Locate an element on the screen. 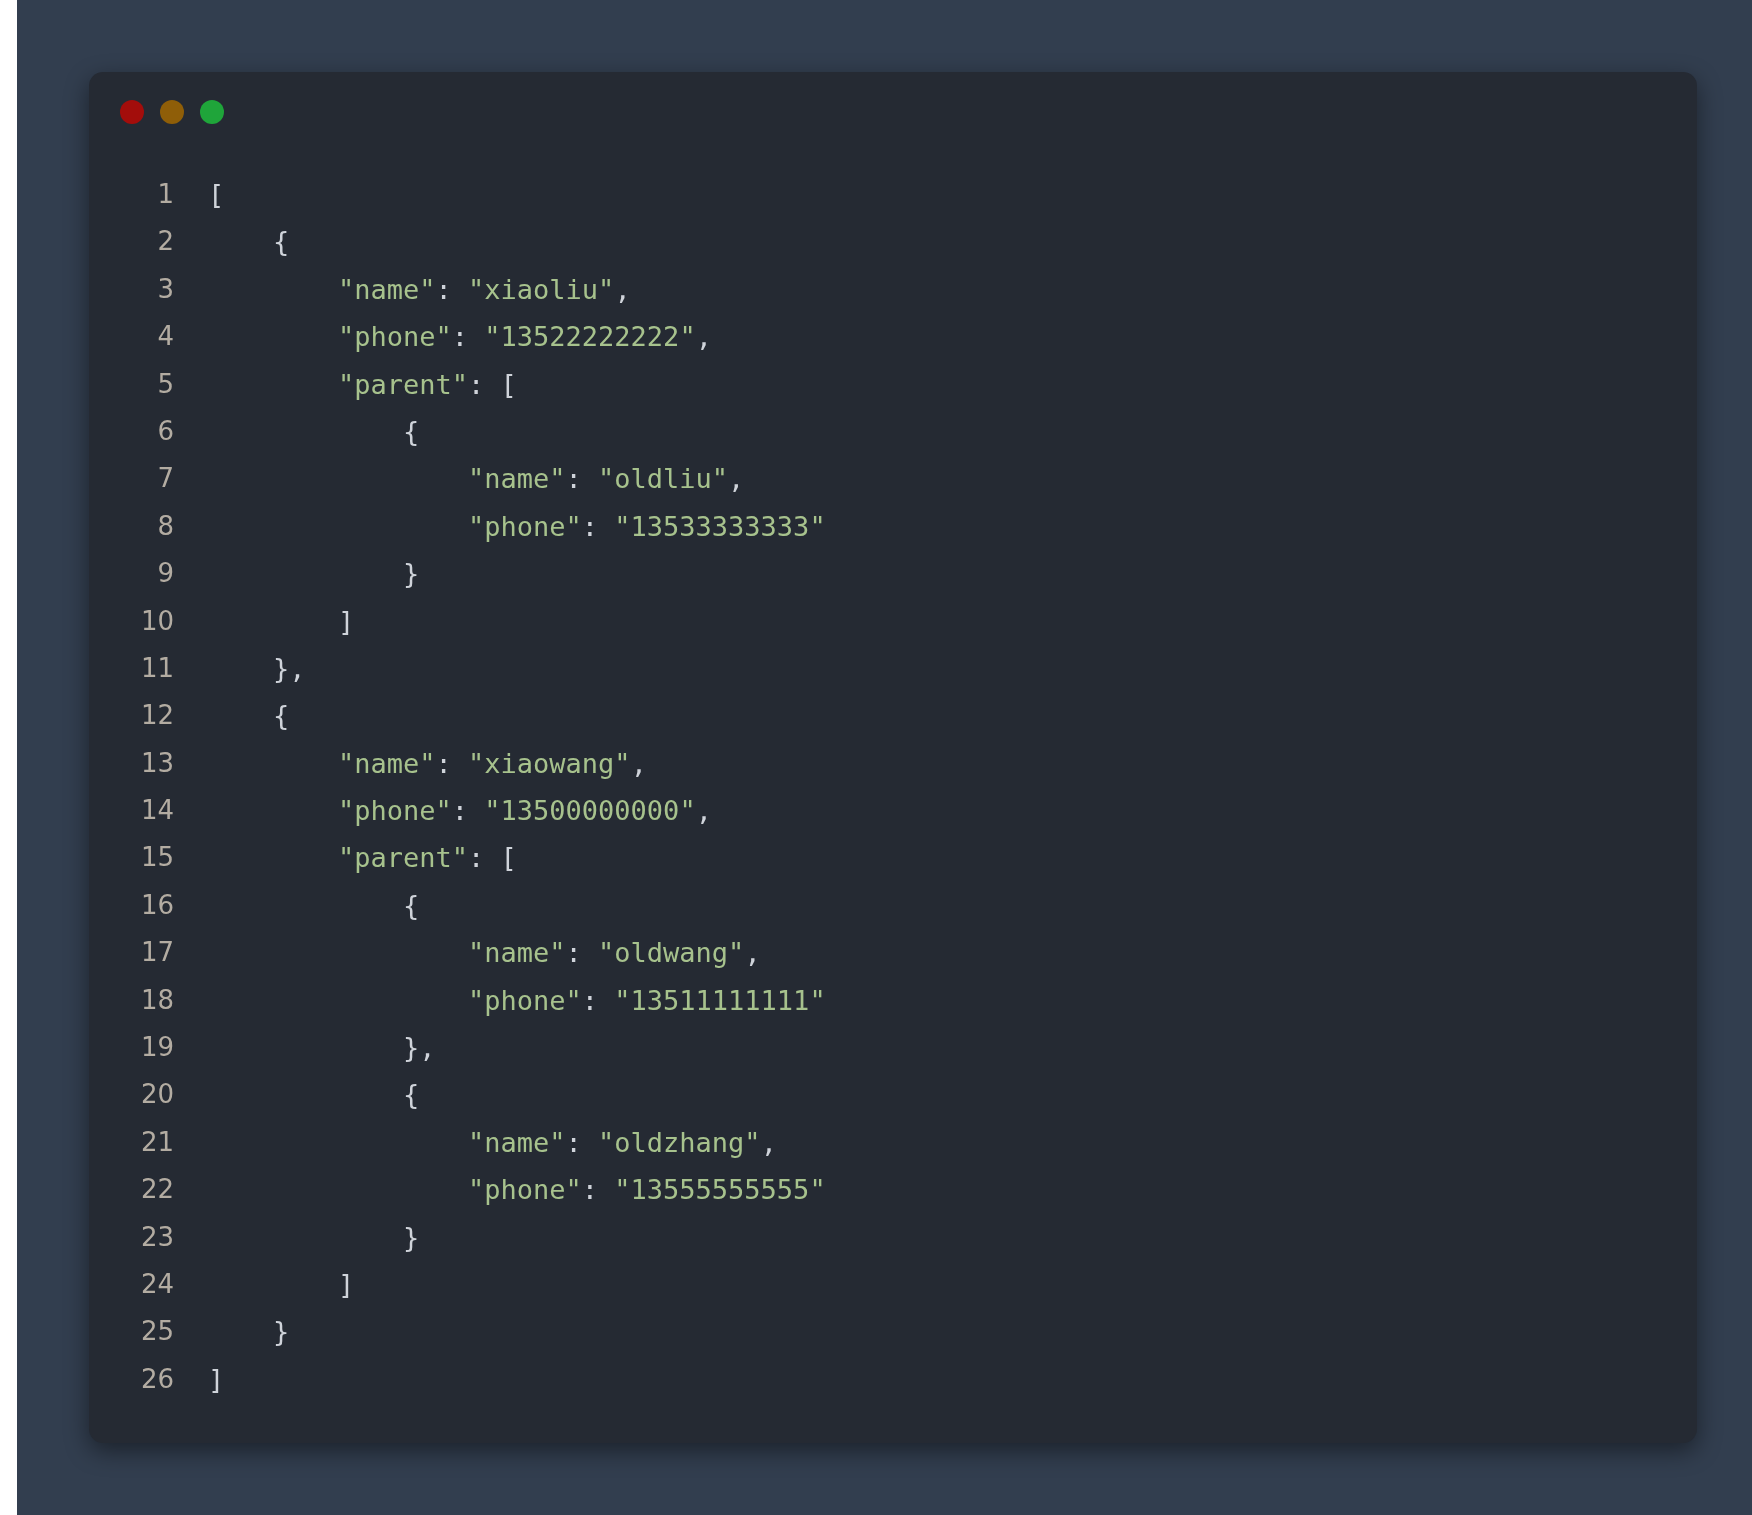 This screenshot has height=1515, width=1752. code-line: "phone": "13555555555" is located at coordinates (647, 1190).